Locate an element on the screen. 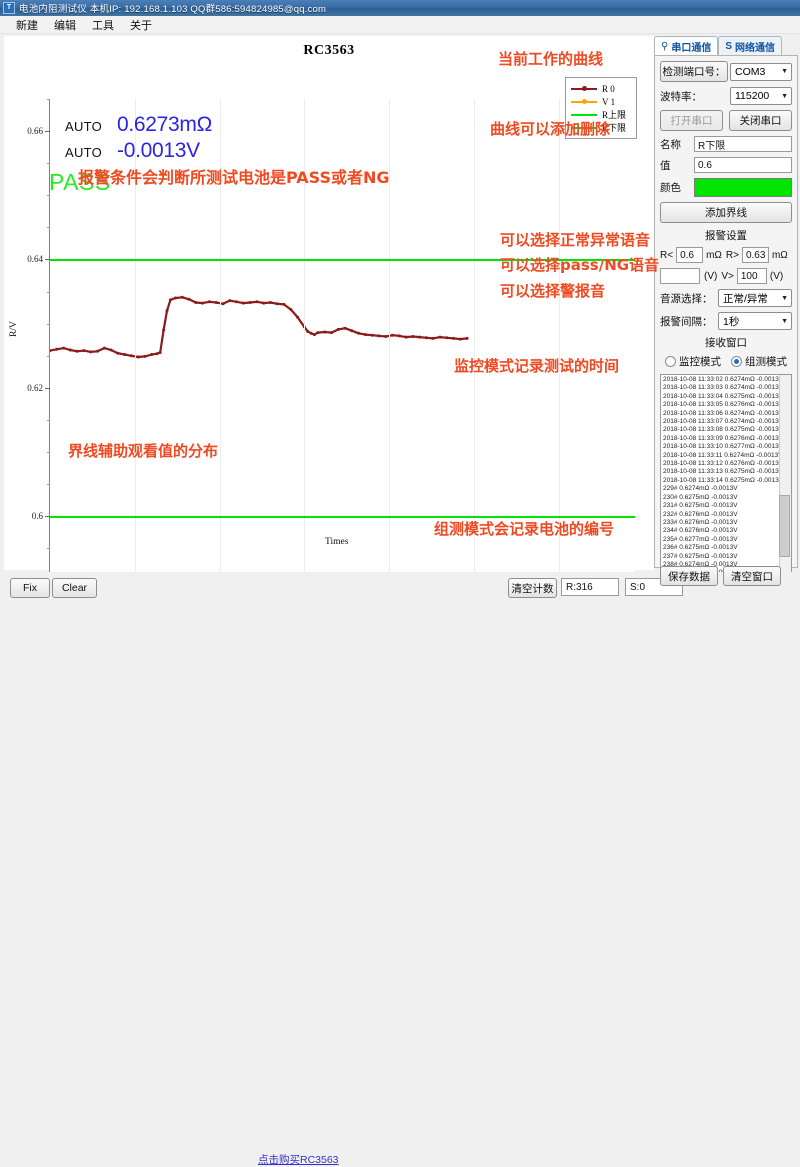 This screenshot has height=1167, width=800. sound-source-label: 音源选择： is located at coordinates (686, 298).